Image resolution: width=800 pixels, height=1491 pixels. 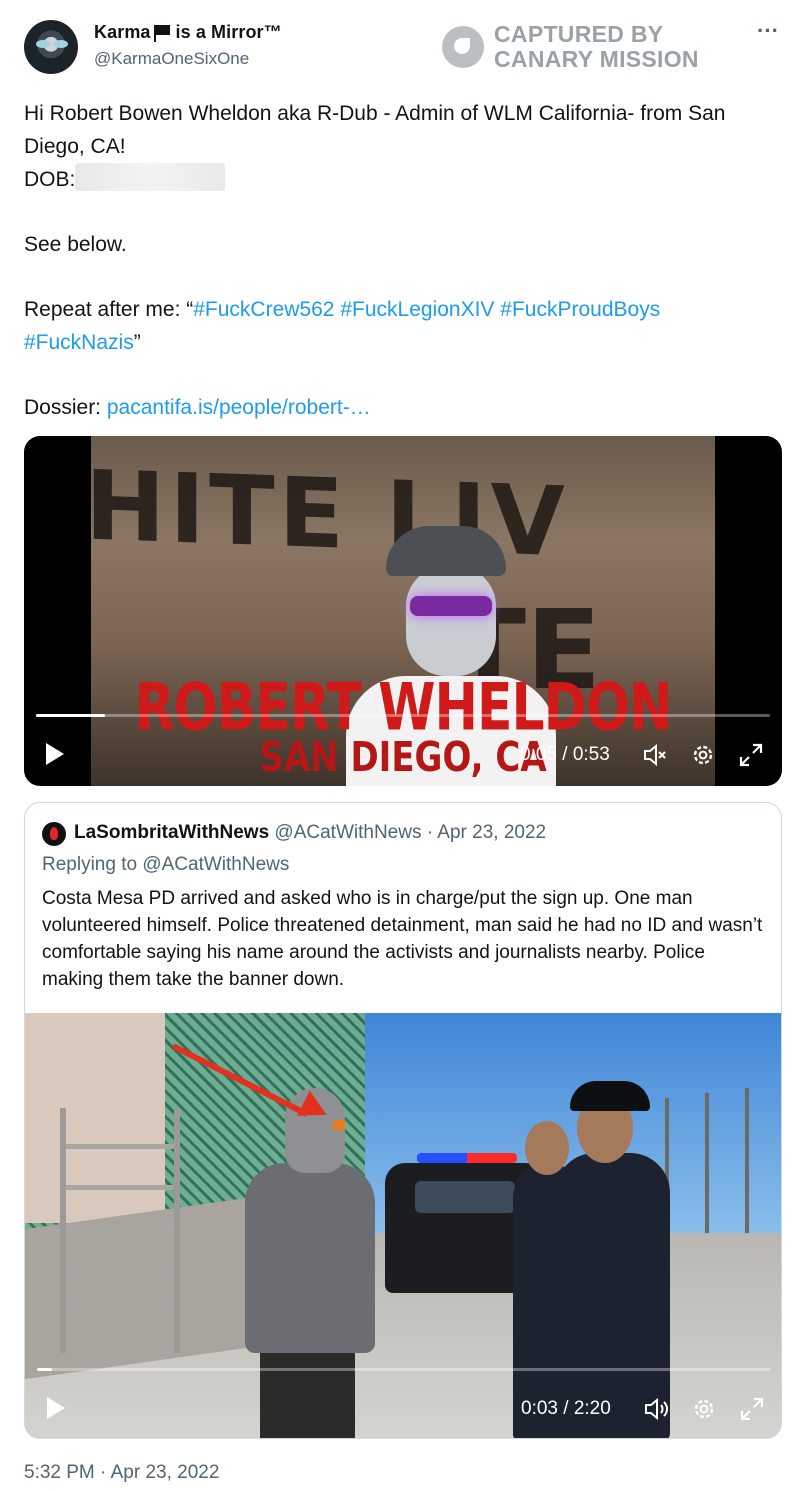 I want to click on author-name: Karma is a Mirror™, so click(x=188, y=32).